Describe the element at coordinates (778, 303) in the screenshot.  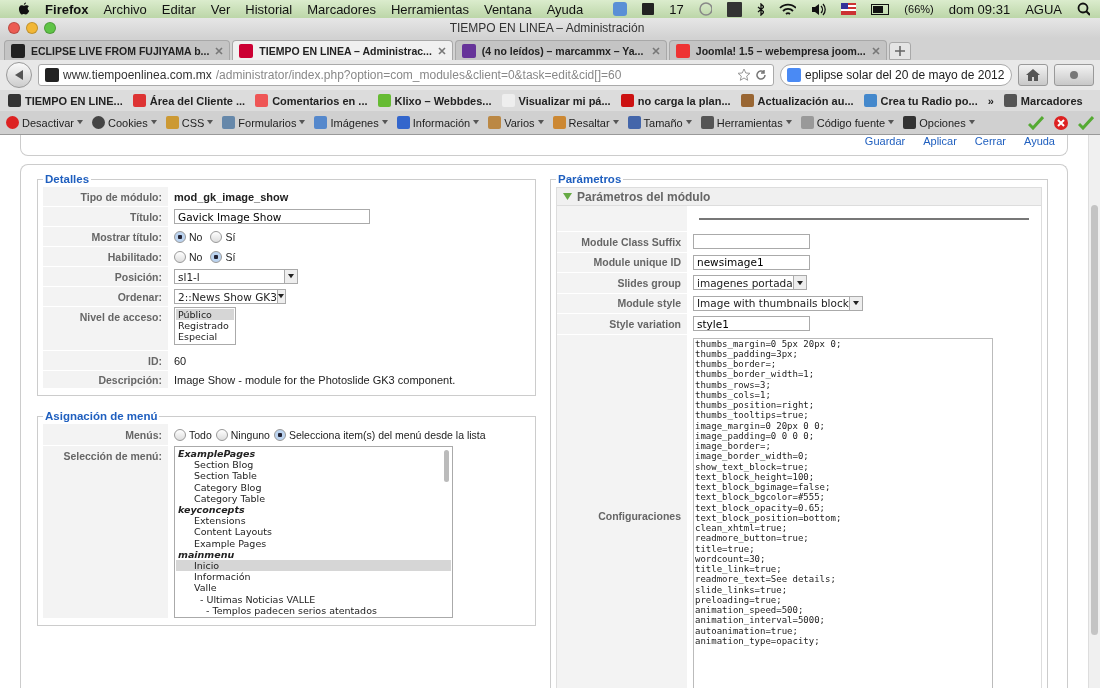
I see `select-field: Image with thumbnails block` at that location.